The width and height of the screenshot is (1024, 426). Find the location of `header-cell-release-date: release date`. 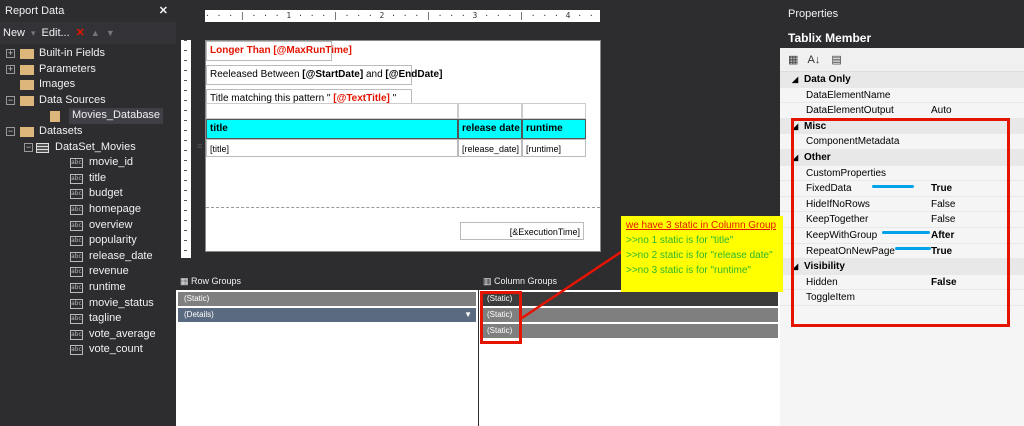

header-cell-release-date: release date is located at coordinates (490, 129).